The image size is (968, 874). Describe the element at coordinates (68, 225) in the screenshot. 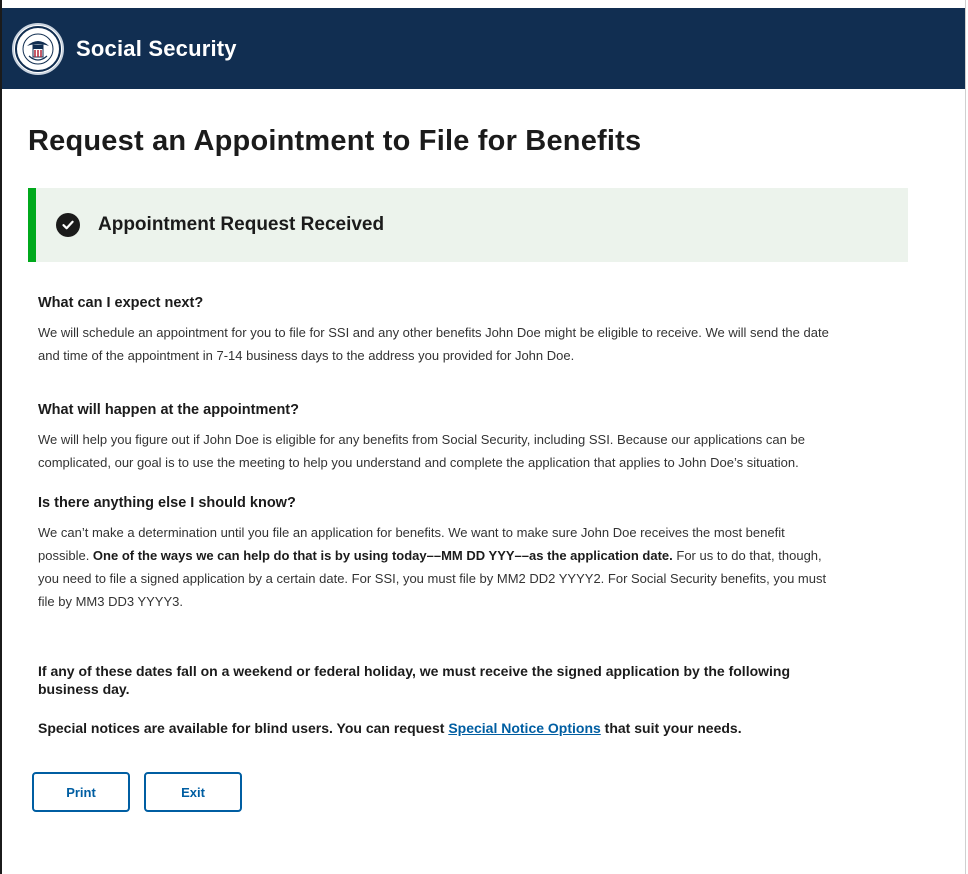

I see `check-circle-icon` at that location.